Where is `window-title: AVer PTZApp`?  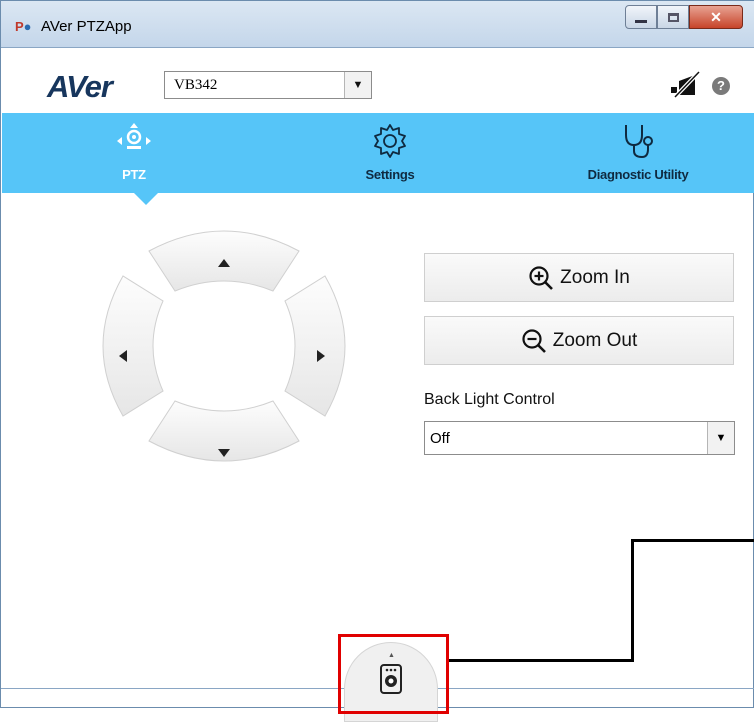
window-title: AVer PTZApp is located at coordinates (86, 26).